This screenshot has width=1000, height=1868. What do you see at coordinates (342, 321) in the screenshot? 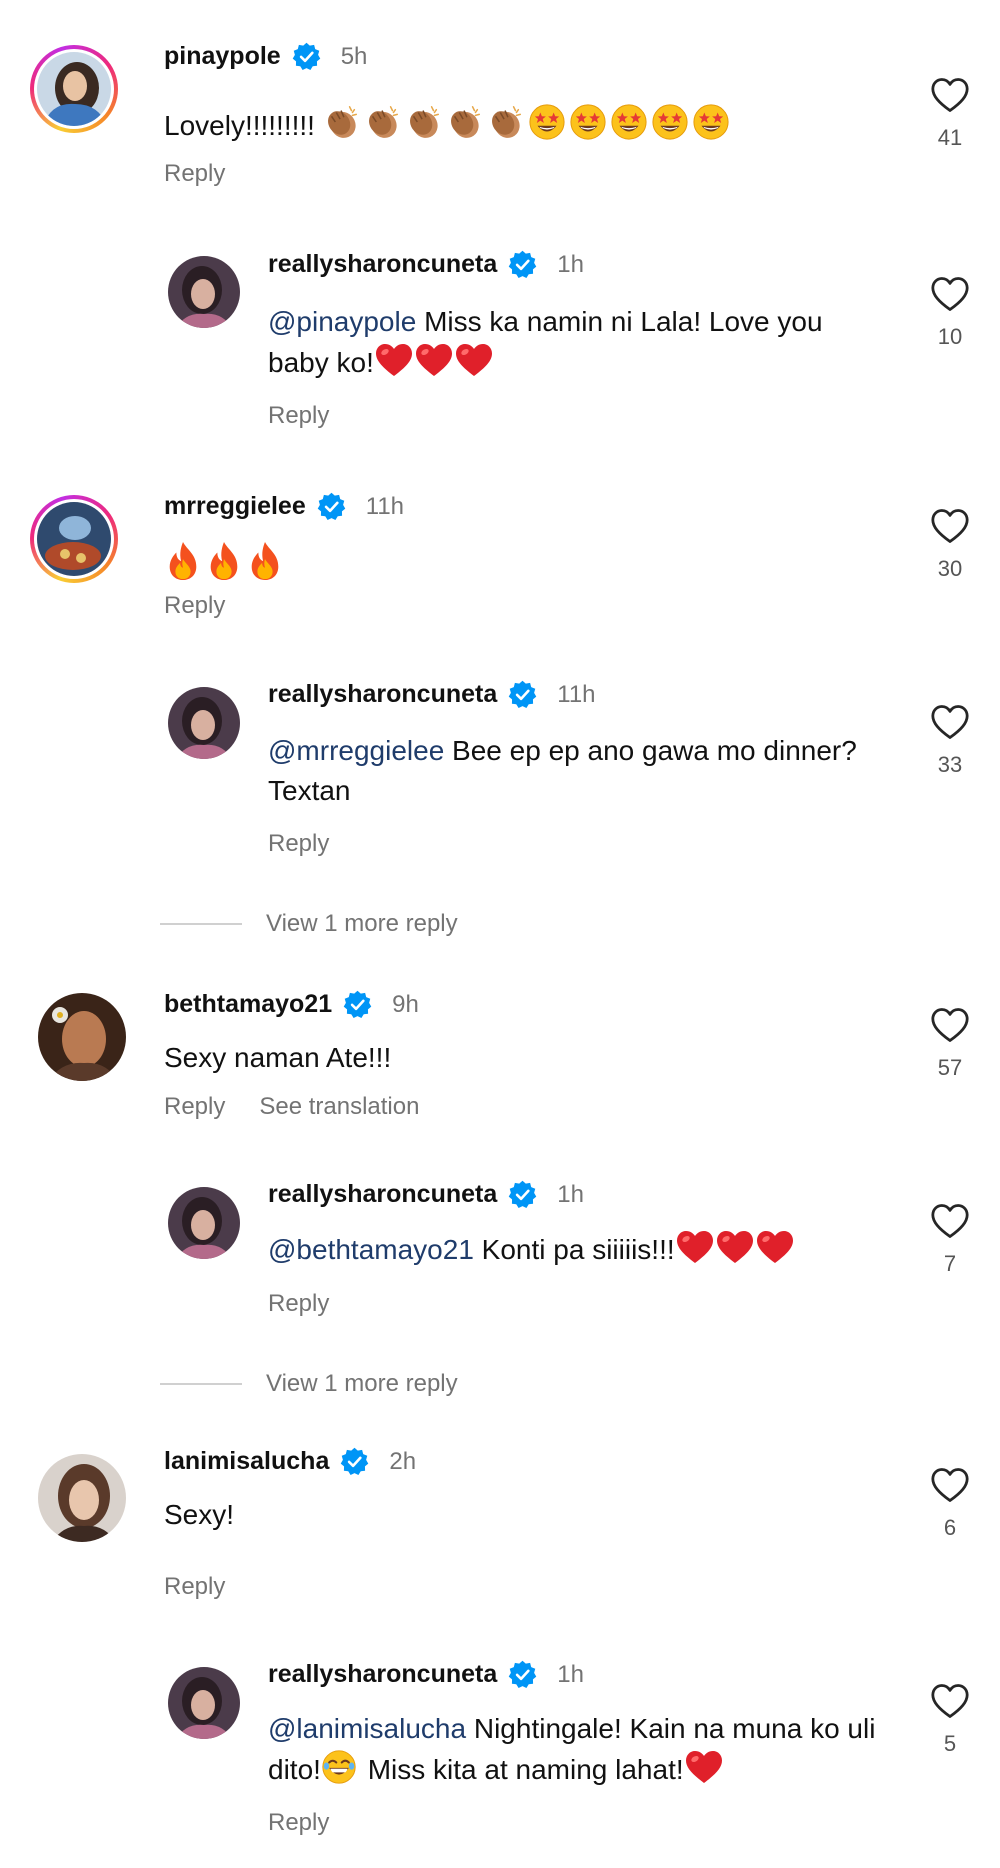
I see `mention-link: @pinaypole` at bounding box center [342, 321].